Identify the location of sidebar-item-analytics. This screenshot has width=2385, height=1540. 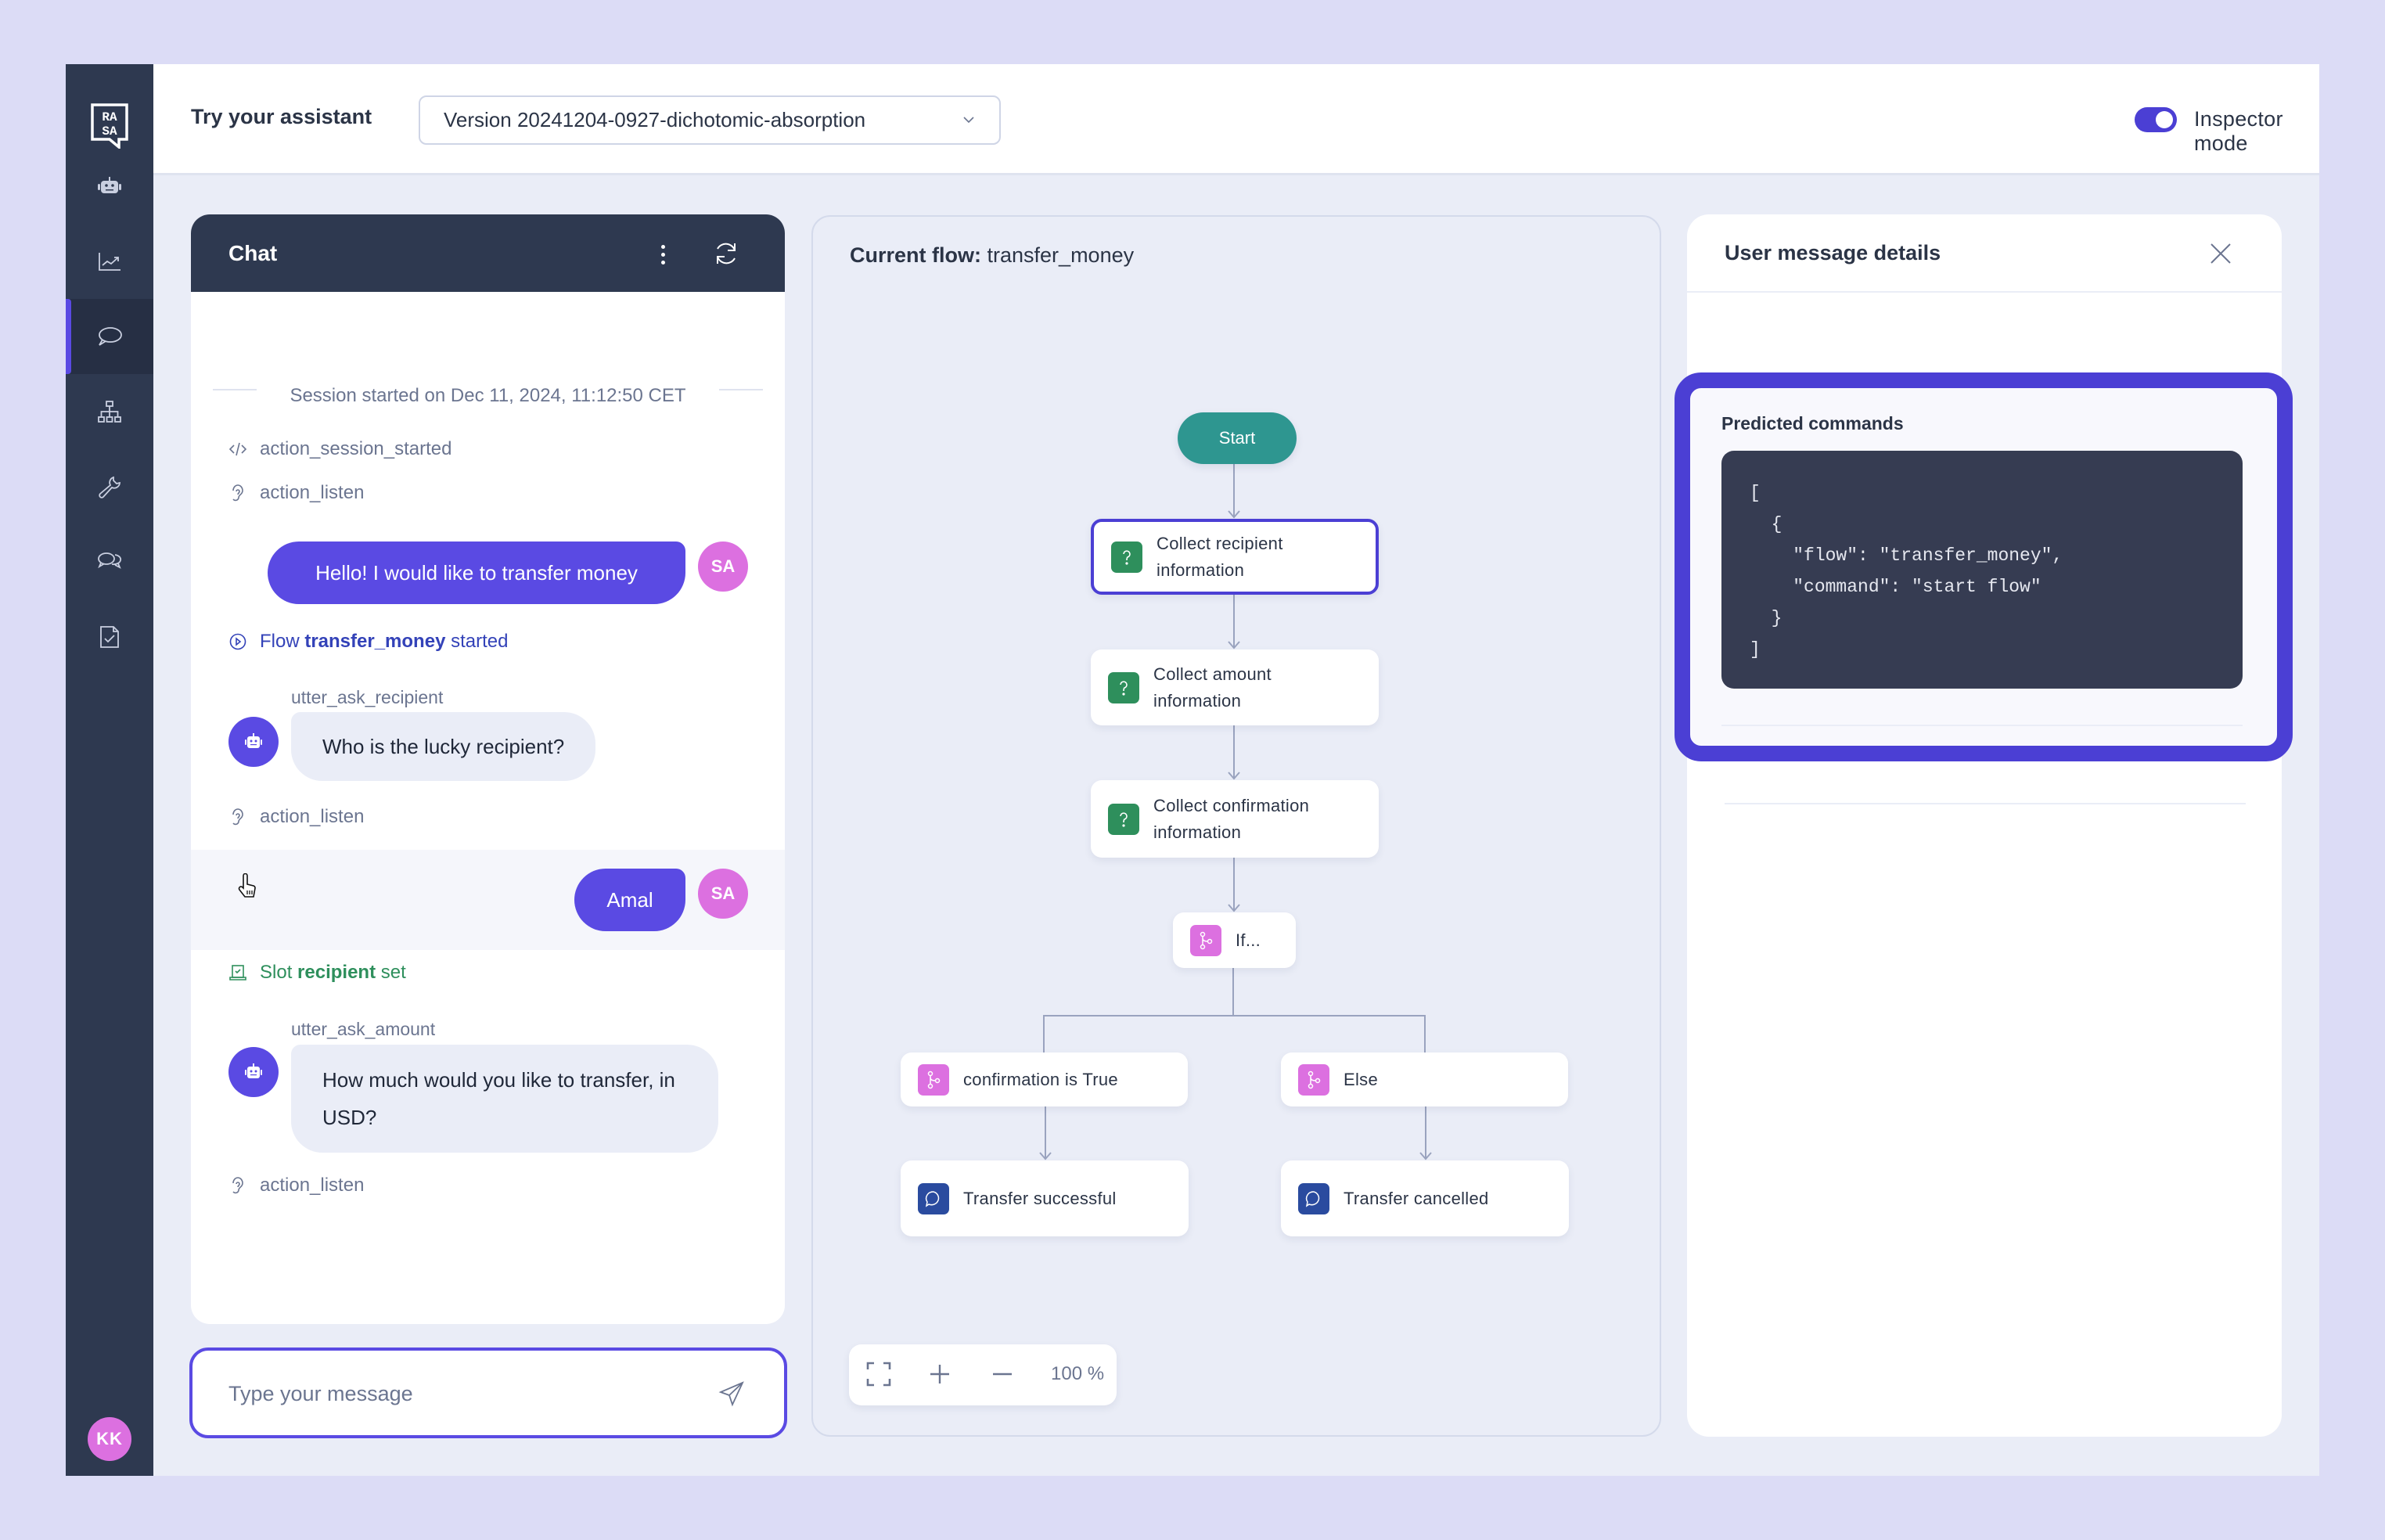
(109, 261).